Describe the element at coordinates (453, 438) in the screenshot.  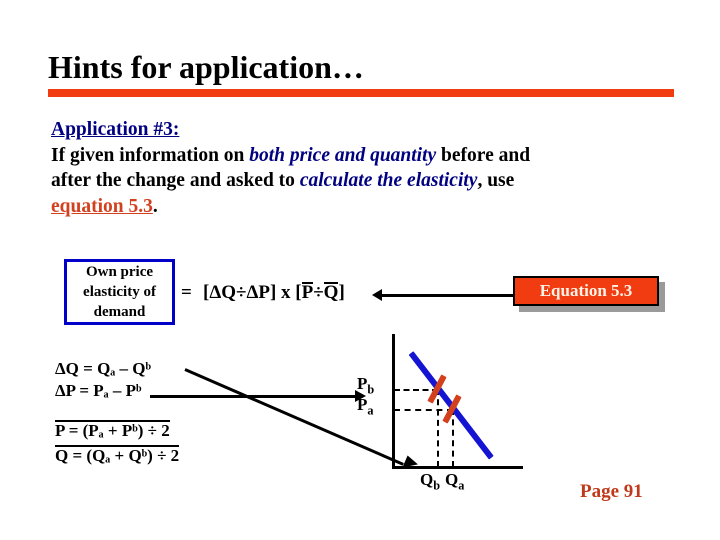
I see `guideline-qa` at that location.